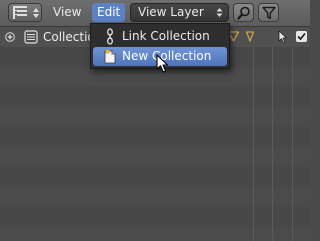  Describe the element at coordinates (162, 63) in the screenshot. I see `mouse-pointer-icon` at that location.